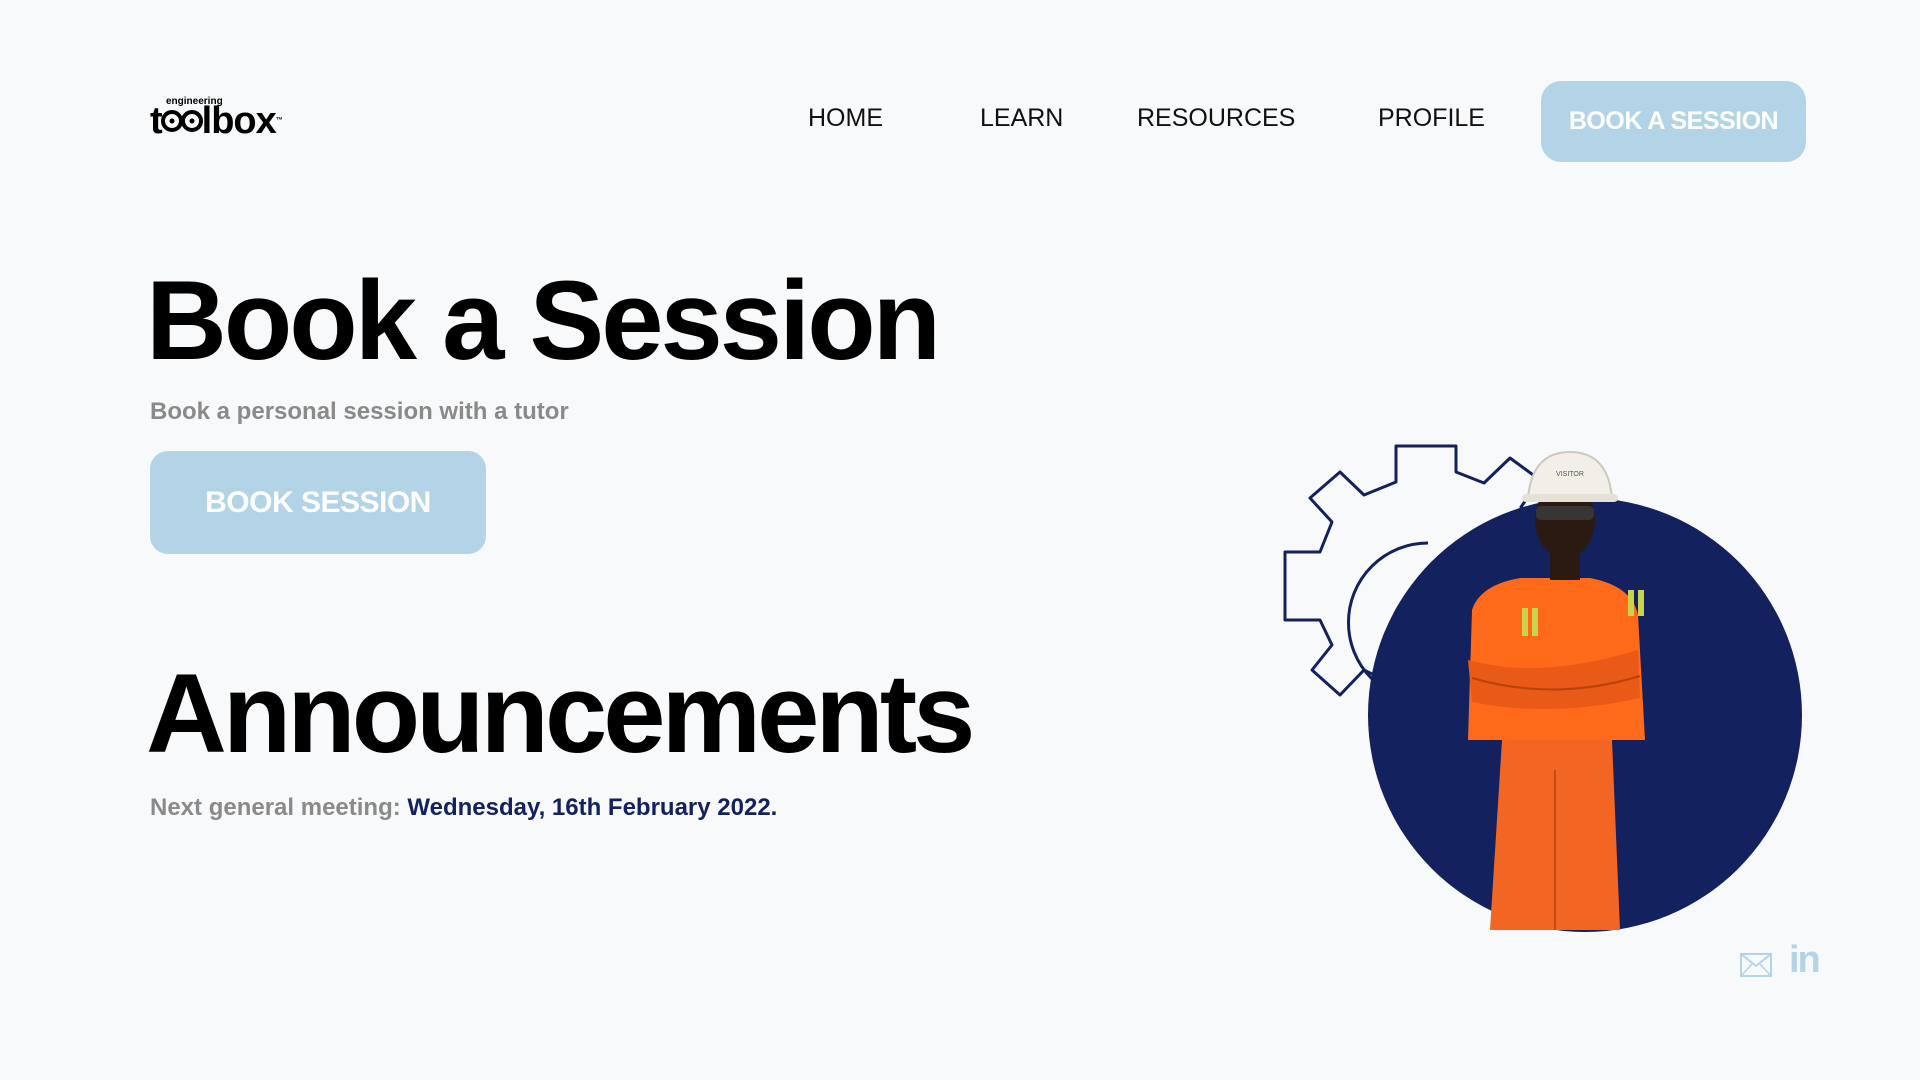  What do you see at coordinates (318, 502) in the screenshot?
I see `book-session-button: BOOK SESSION` at bounding box center [318, 502].